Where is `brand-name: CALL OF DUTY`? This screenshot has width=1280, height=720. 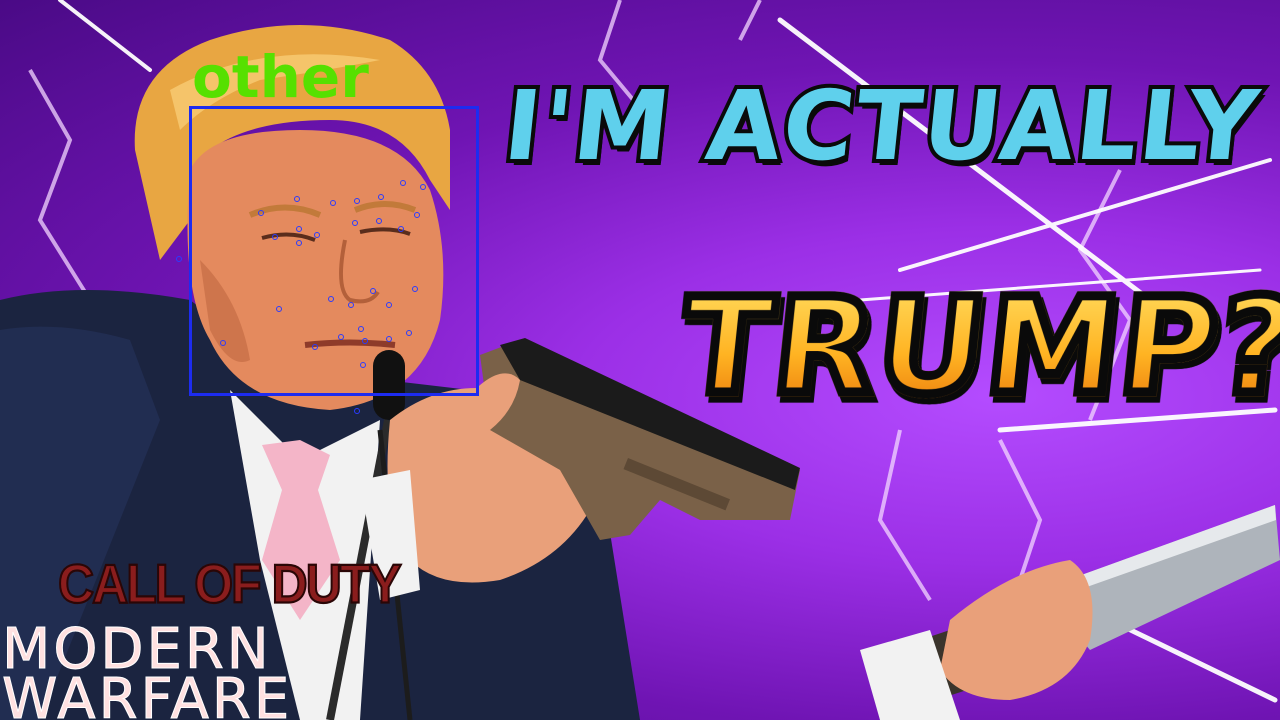 brand-name: CALL OF DUTY is located at coordinates (230, 584).